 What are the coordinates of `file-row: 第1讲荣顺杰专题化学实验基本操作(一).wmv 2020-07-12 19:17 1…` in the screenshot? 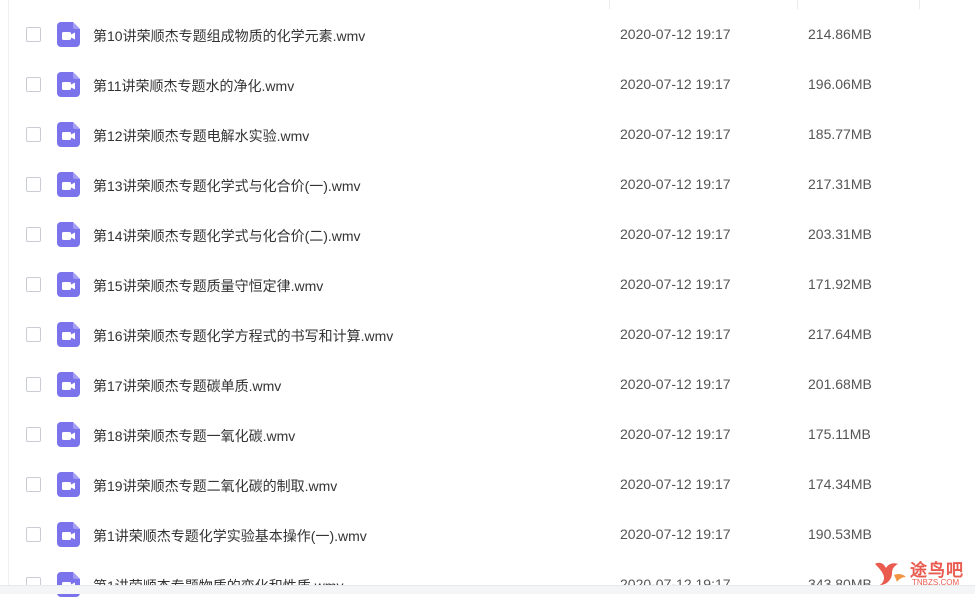 It's located at (487, 535).